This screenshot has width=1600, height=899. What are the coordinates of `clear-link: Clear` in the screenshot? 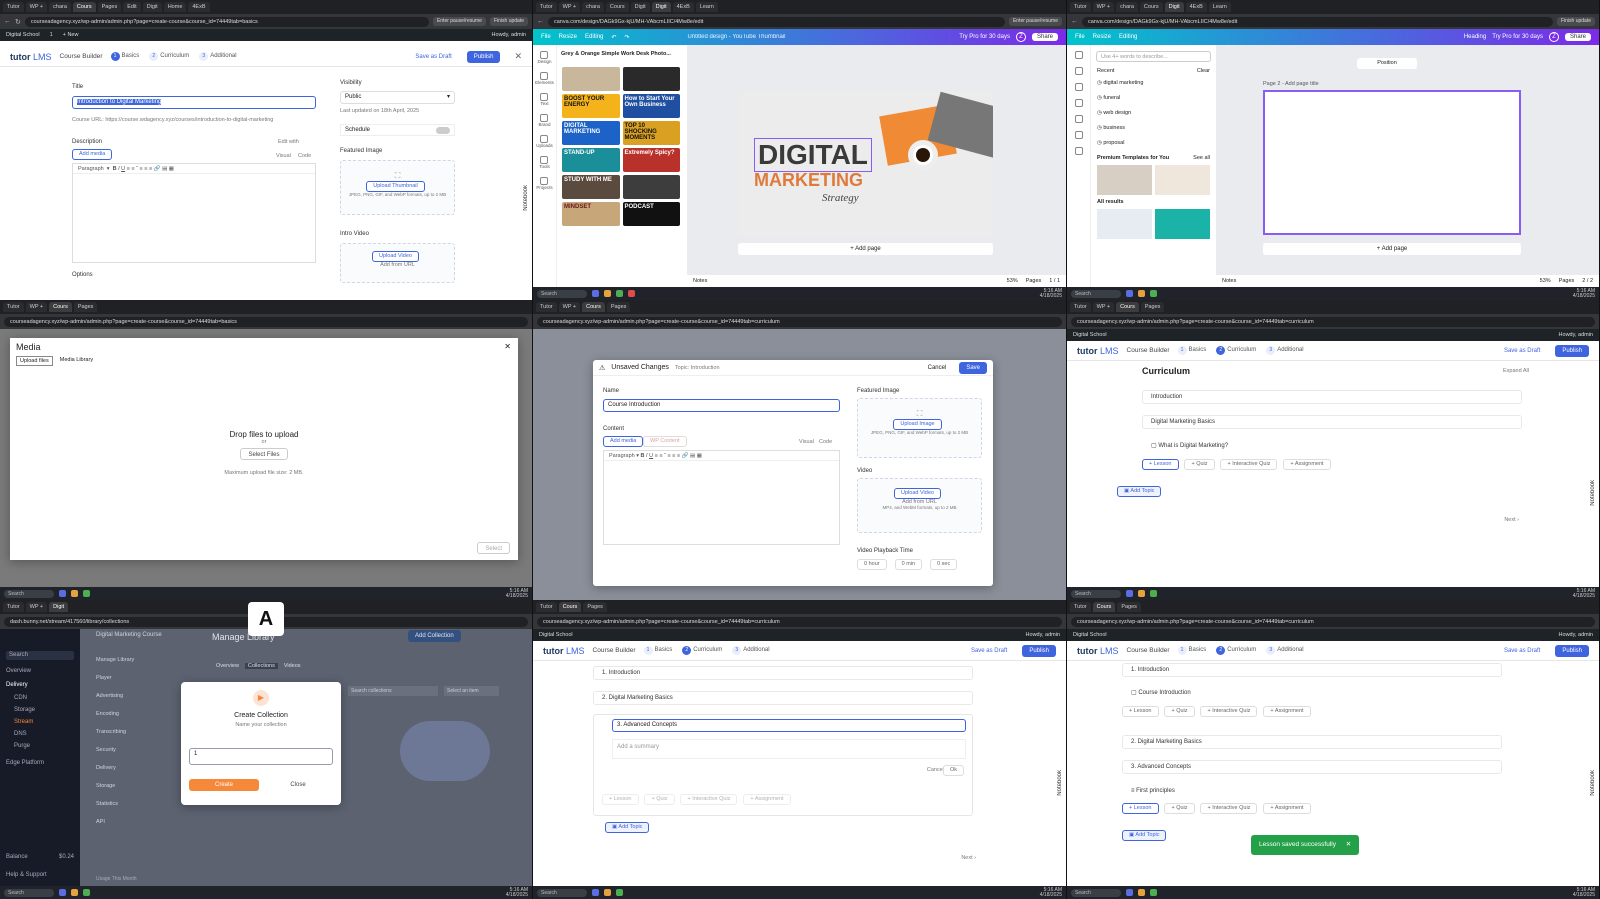 It's located at (1203, 71).